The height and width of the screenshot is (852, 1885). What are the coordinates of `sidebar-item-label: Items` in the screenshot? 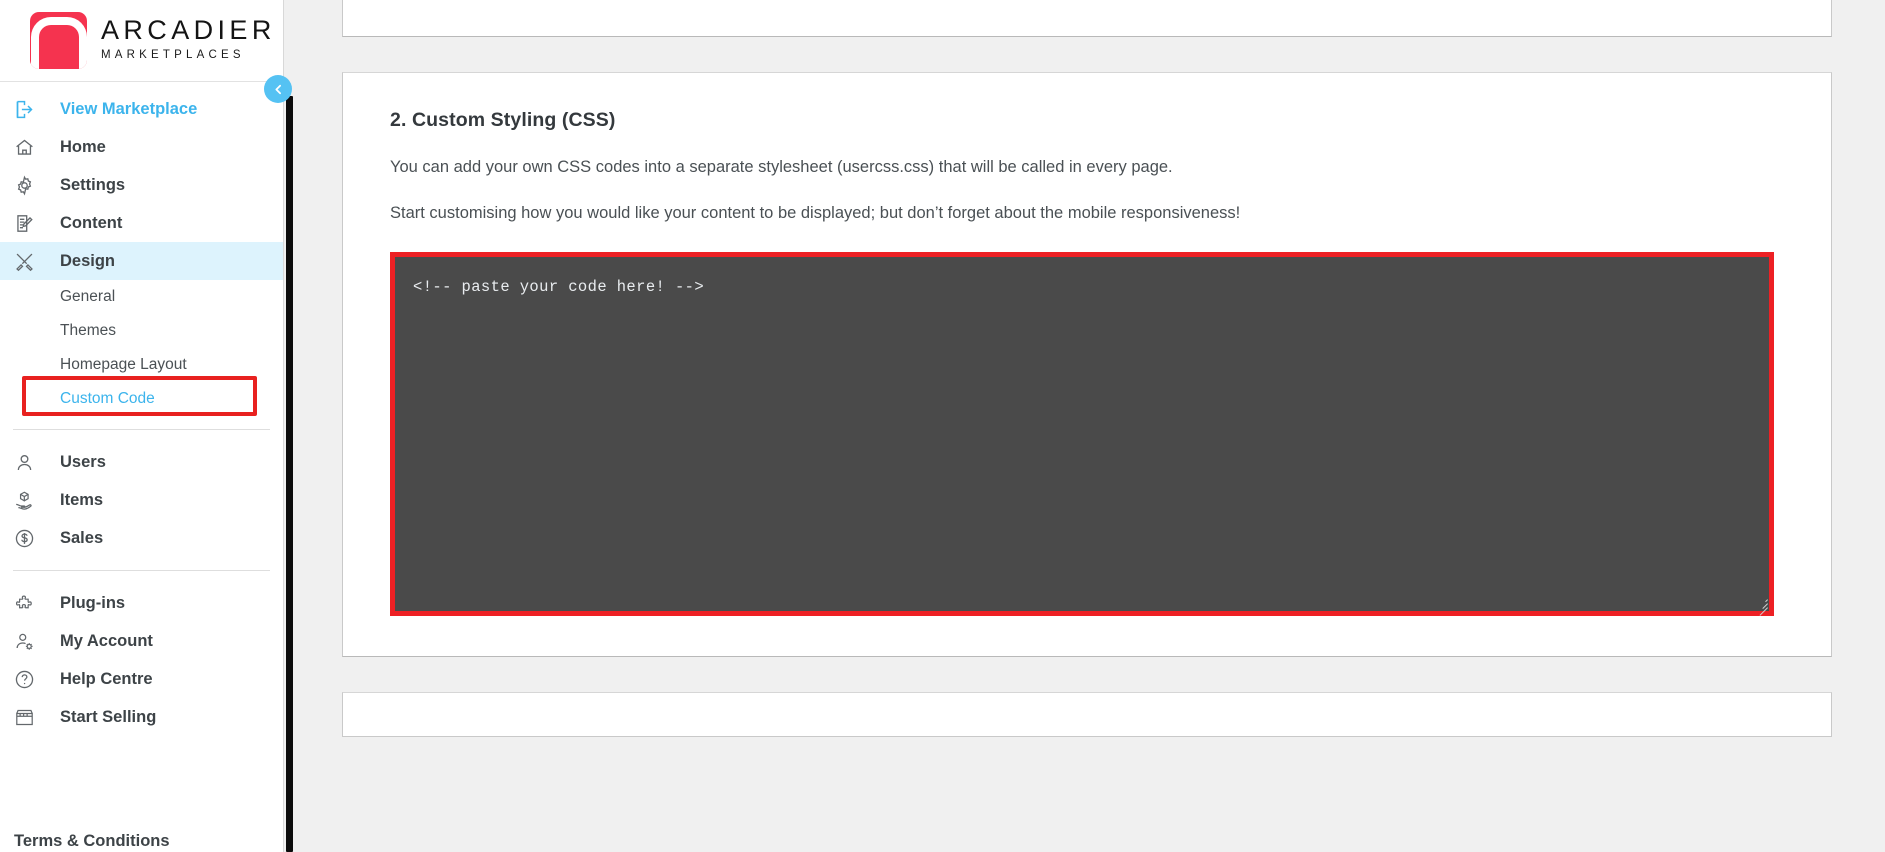 It's located at (82, 499).